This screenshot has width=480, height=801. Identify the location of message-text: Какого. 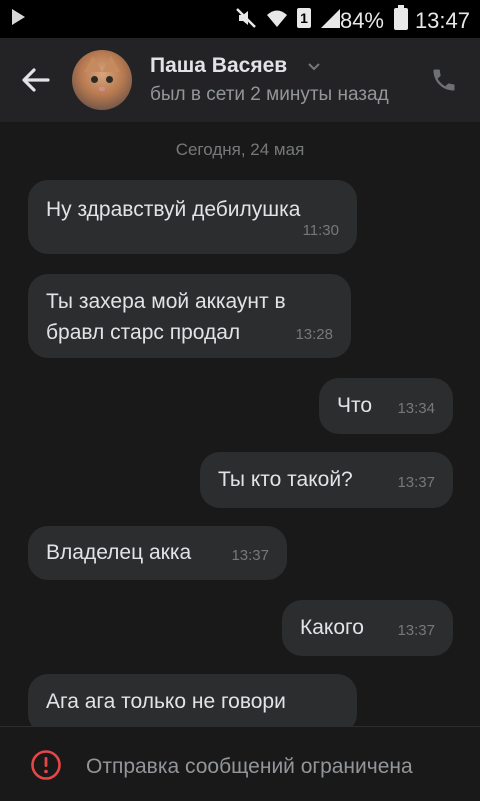
(332, 627).